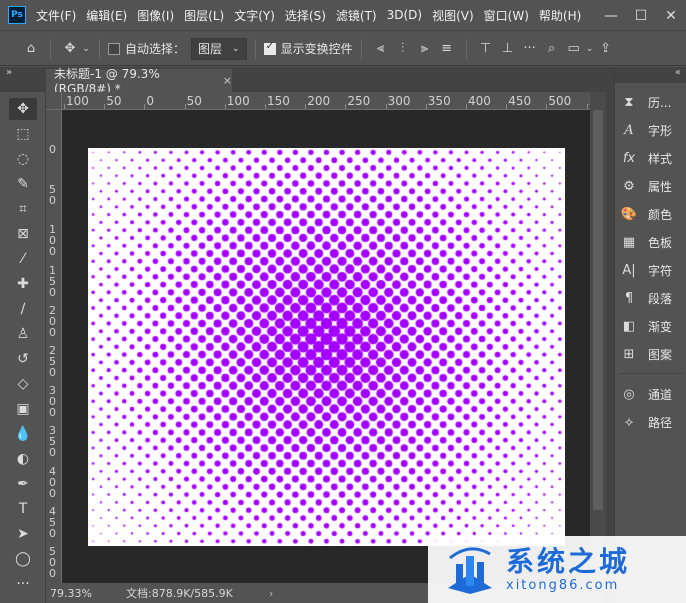  I want to click on ruler-tick-label: 5 0, so click(52, 195).